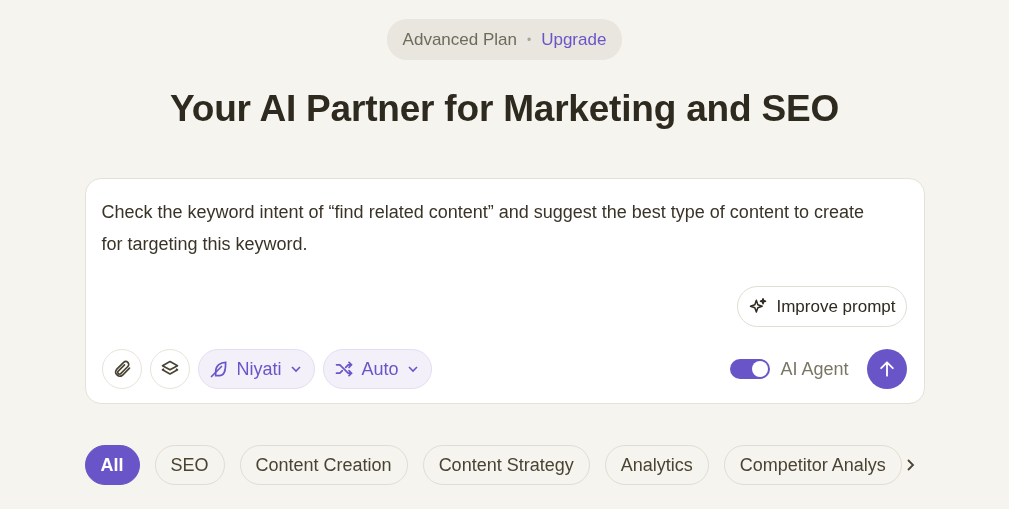 This screenshot has width=1009, height=509. What do you see at coordinates (459, 39) in the screenshot?
I see `plan-name: Advanced Plan` at bounding box center [459, 39].